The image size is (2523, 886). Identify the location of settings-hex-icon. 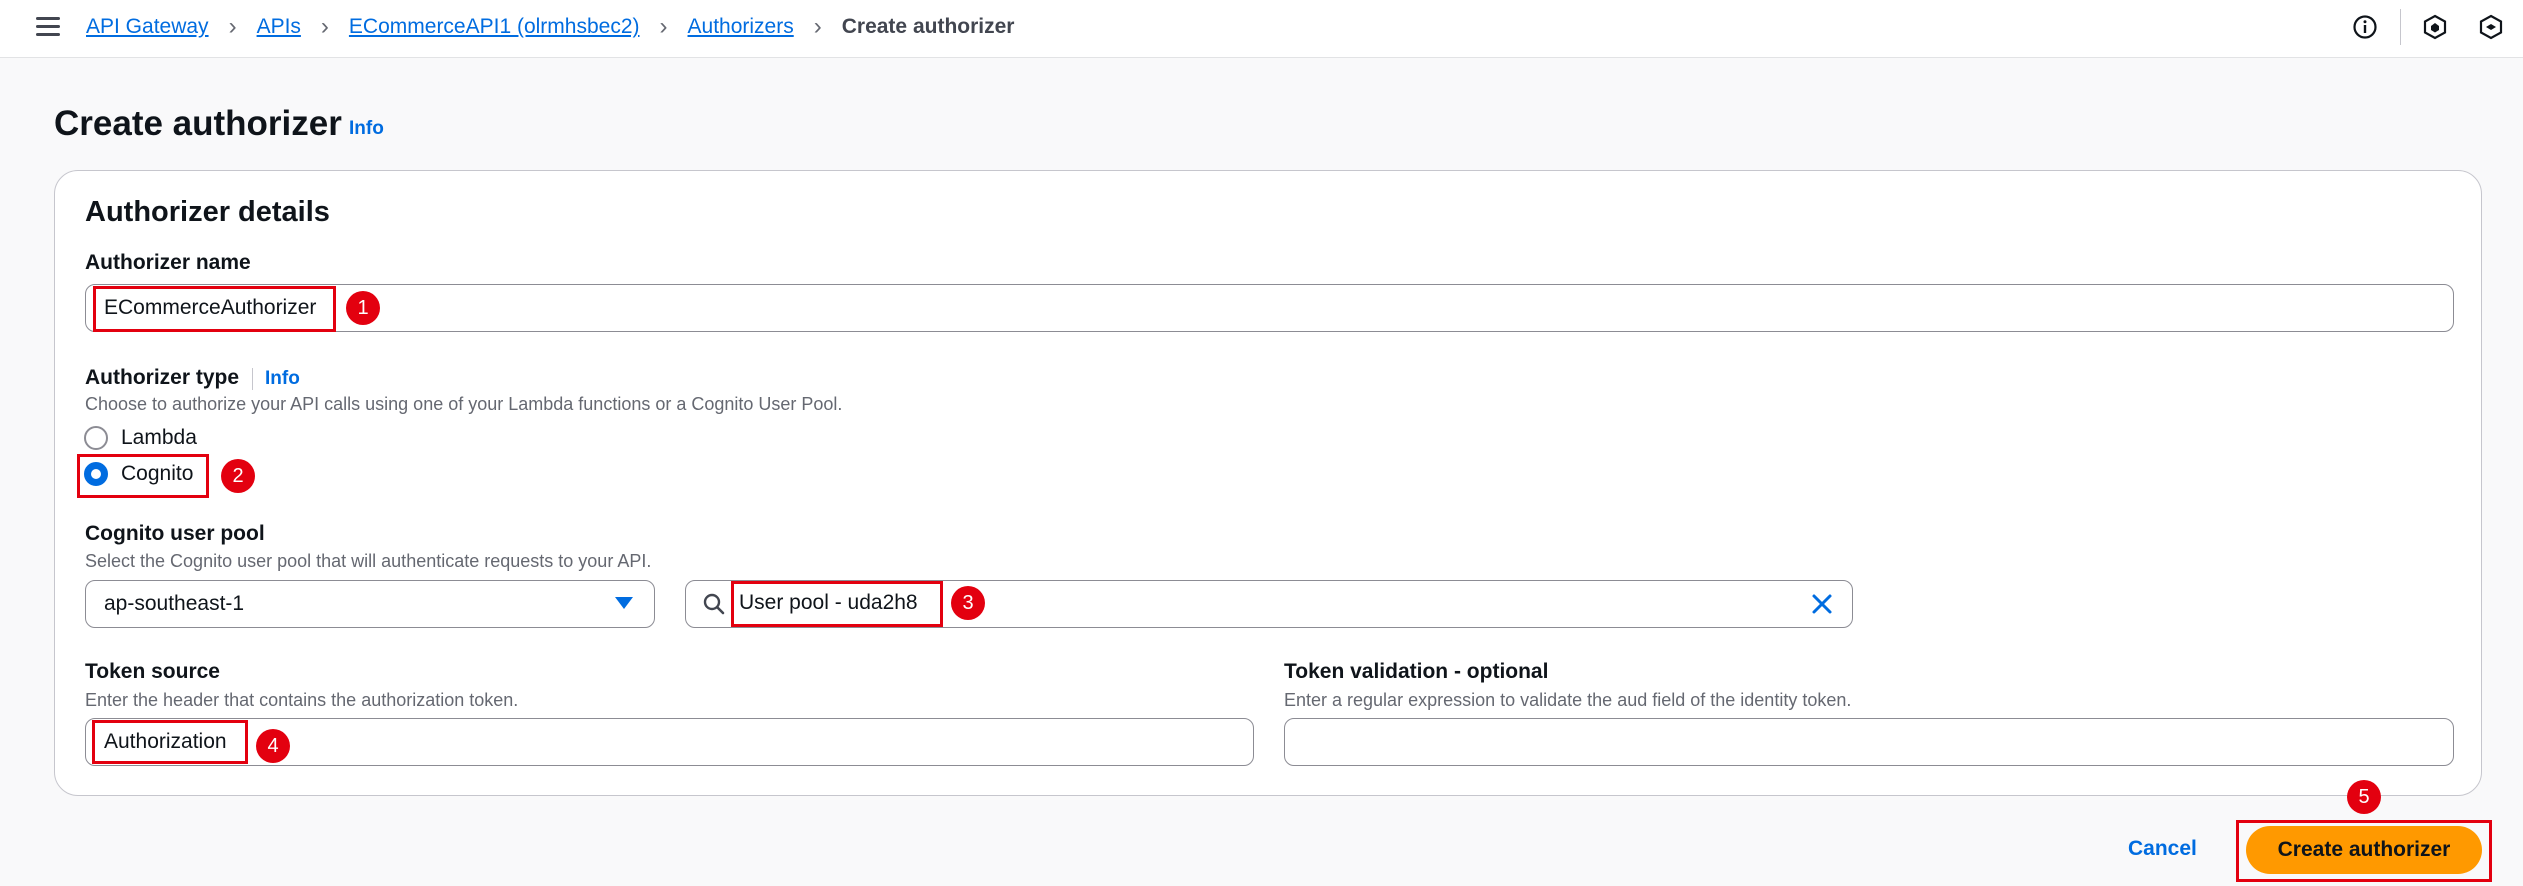
(2491, 27).